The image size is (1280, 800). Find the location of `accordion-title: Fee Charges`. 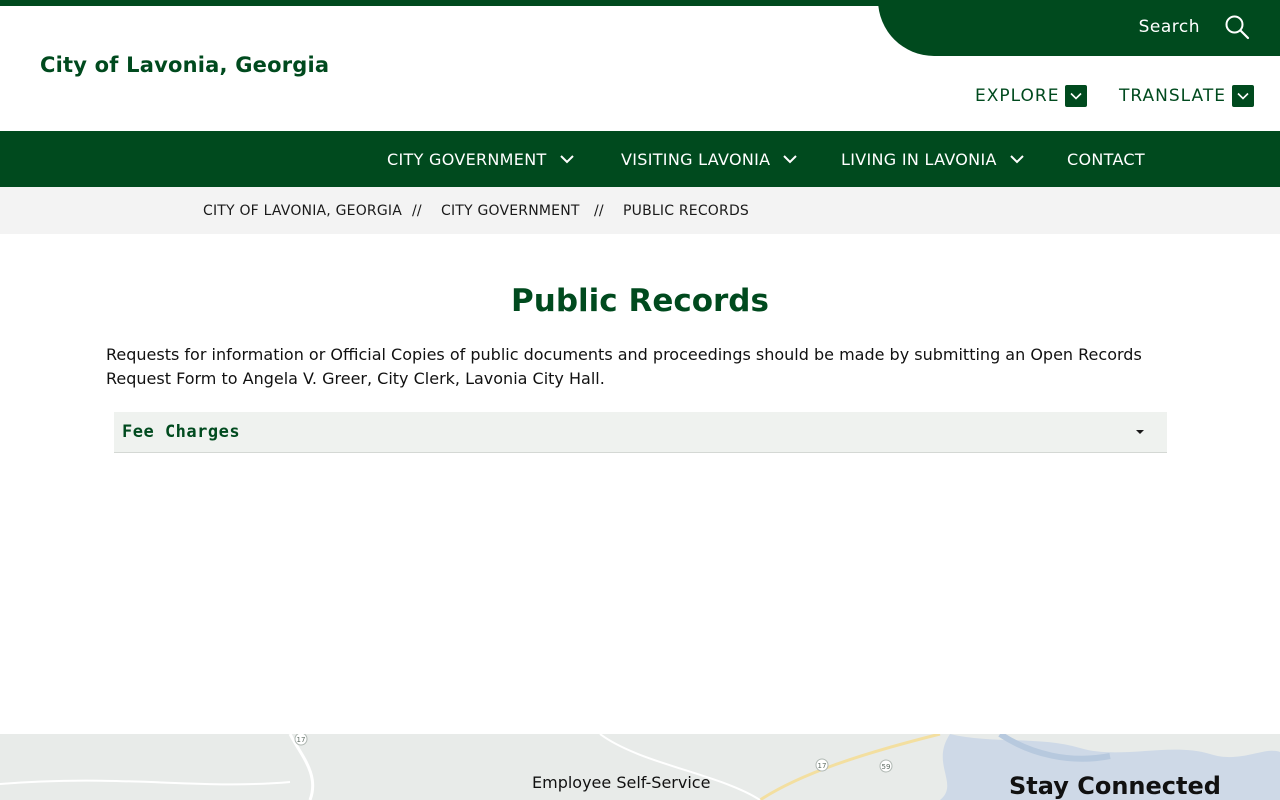

accordion-title: Fee Charges is located at coordinates (181, 432).